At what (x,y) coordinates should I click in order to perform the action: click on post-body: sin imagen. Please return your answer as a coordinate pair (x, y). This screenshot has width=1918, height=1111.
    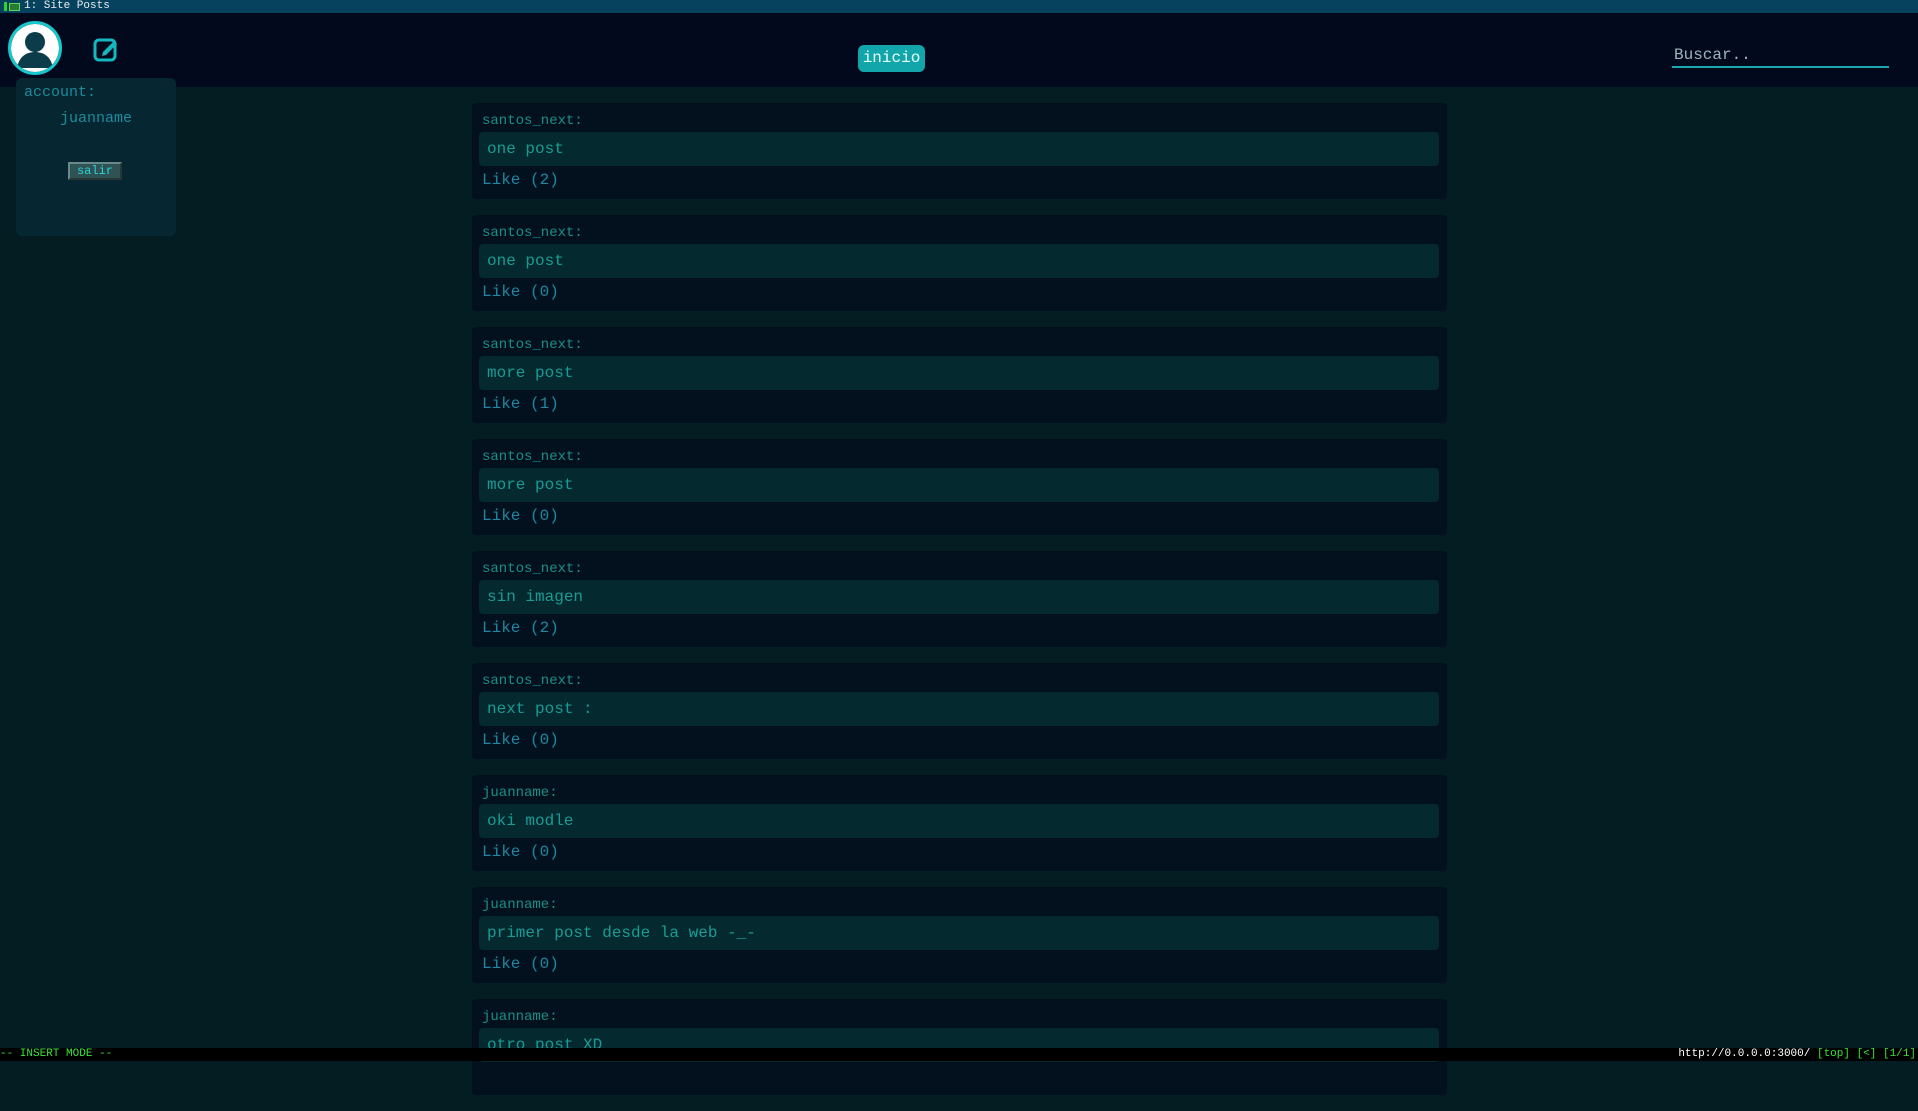
    Looking at the image, I should click on (959, 597).